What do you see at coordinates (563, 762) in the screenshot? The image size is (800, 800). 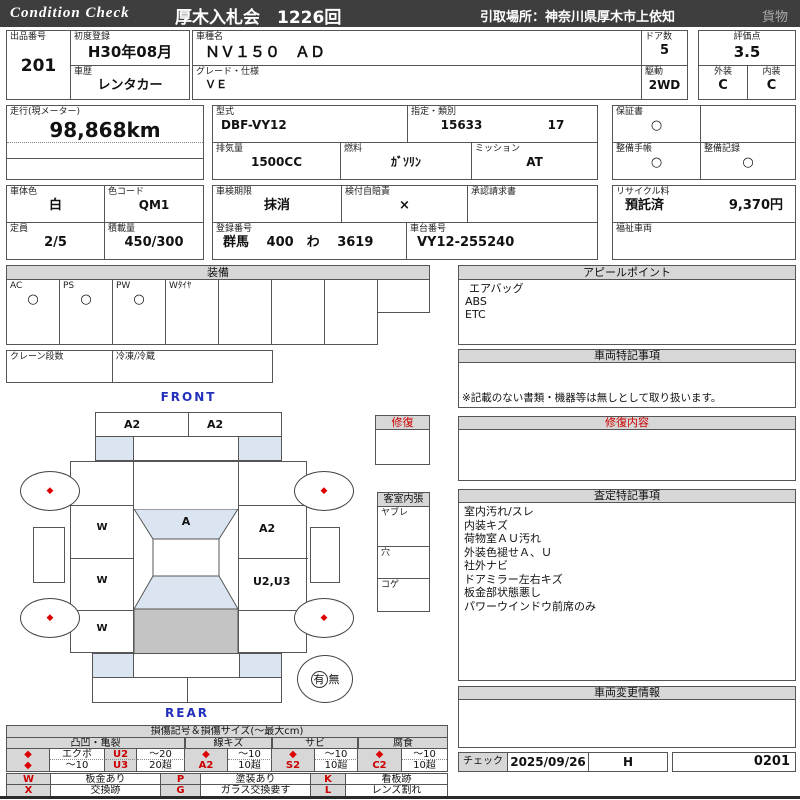 I see `check-row: チェック 2025/09/26 H` at bounding box center [563, 762].